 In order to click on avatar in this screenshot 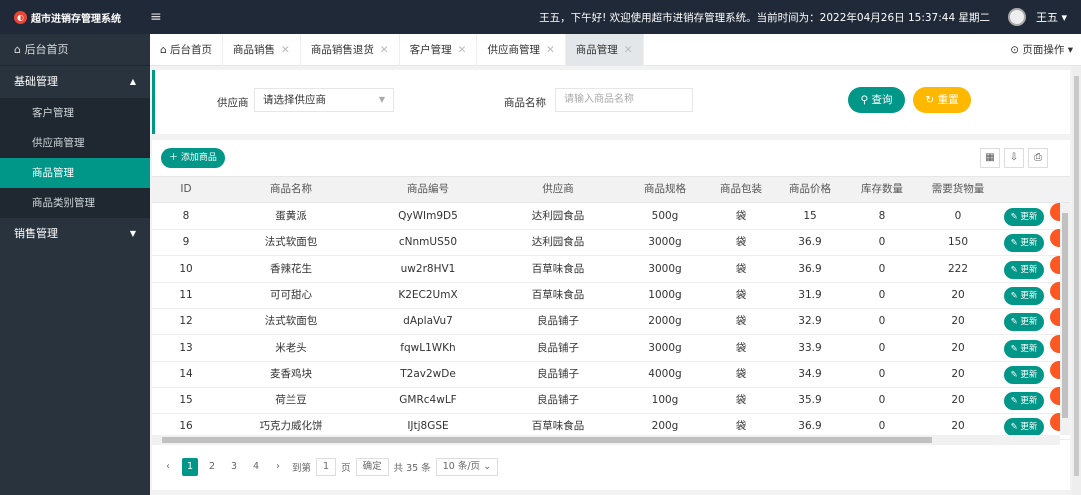, I will do `click(1016, 17)`.